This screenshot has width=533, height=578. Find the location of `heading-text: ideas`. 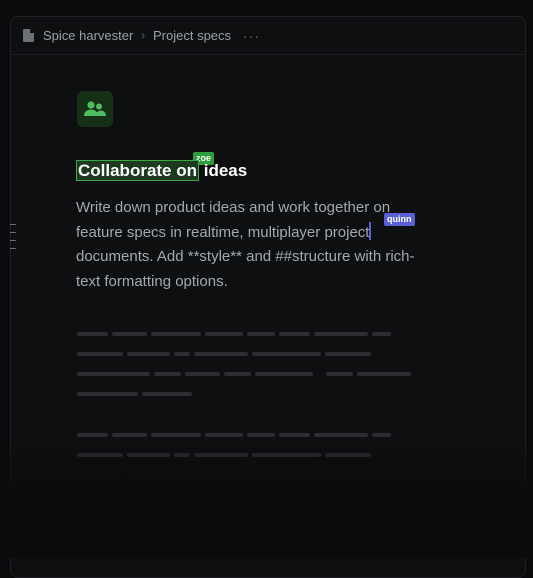

heading-text: ideas is located at coordinates (225, 170).